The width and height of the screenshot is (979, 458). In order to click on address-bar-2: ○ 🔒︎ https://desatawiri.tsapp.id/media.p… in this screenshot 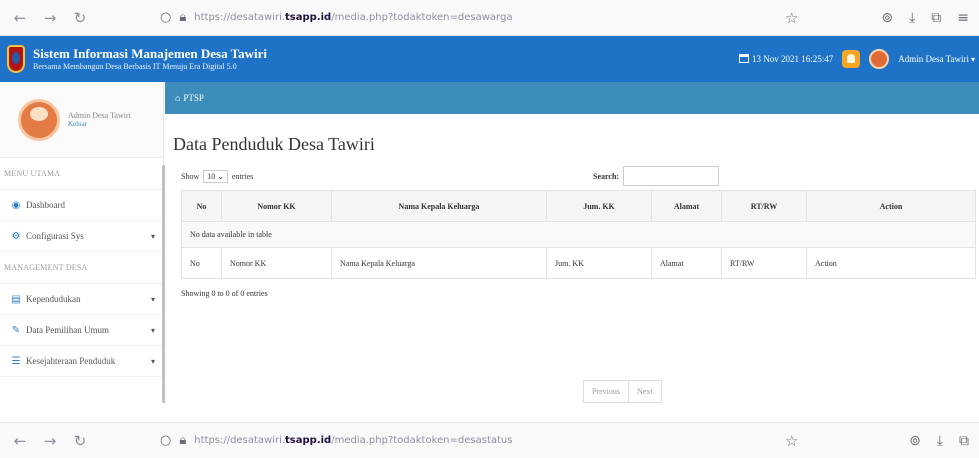, I will do `click(465, 441)`.